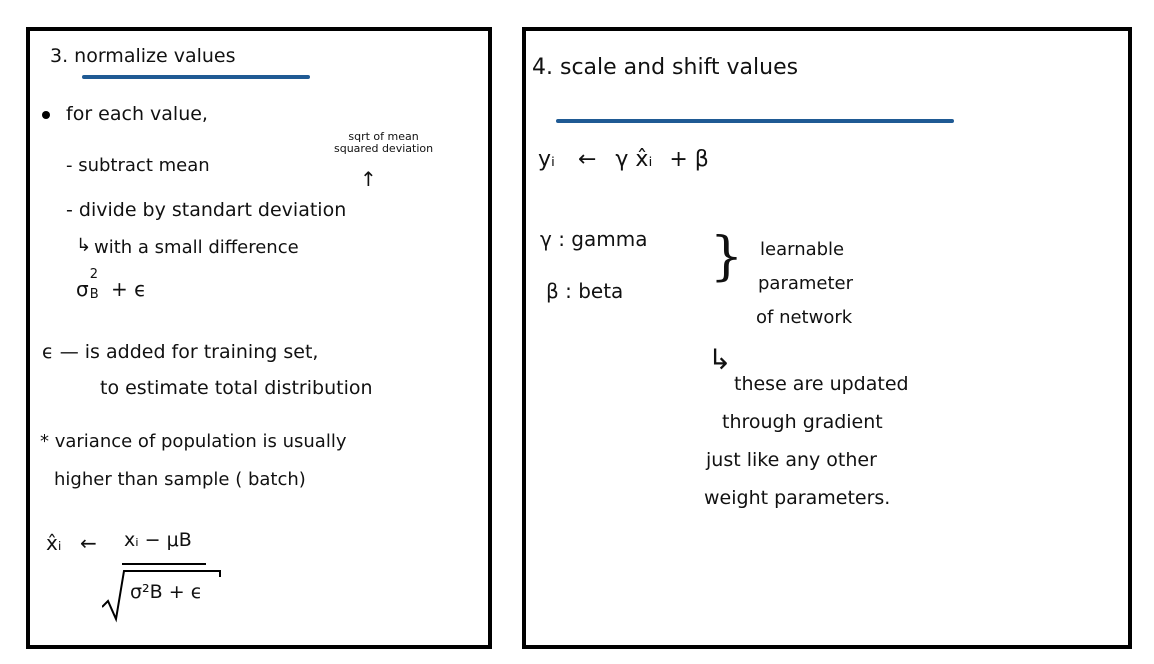  Describe the element at coordinates (804, 317) in the screenshot. I see `learnable-line-3: of network` at that location.